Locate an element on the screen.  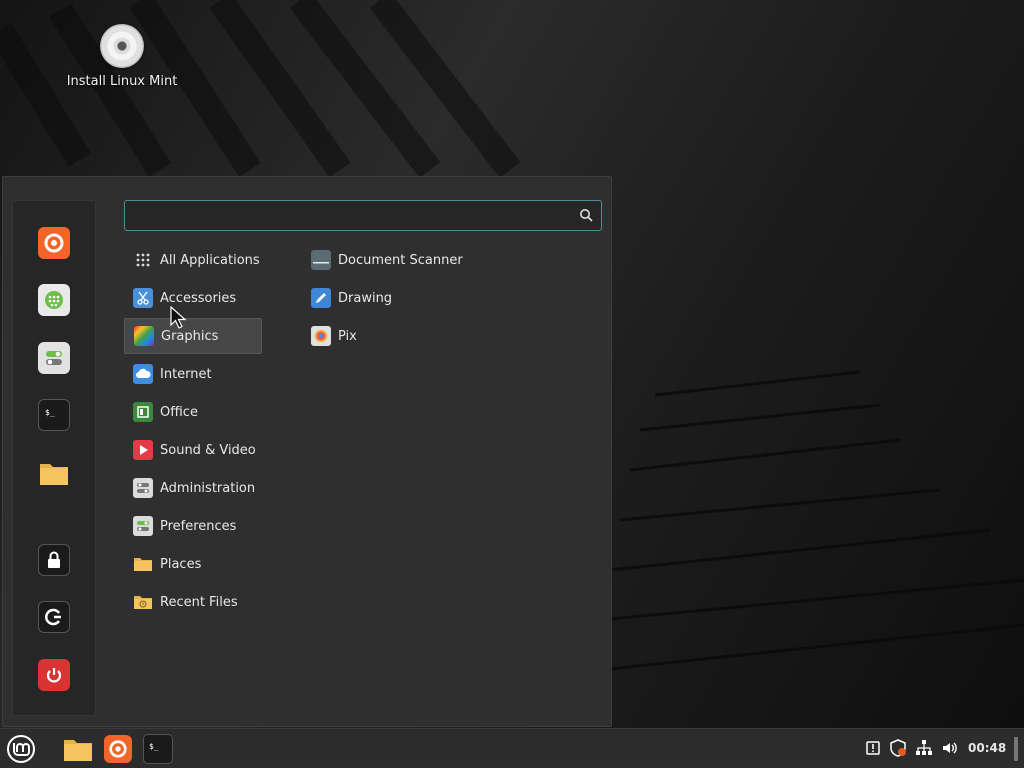
app-label: Pix is located at coordinates (347, 336).